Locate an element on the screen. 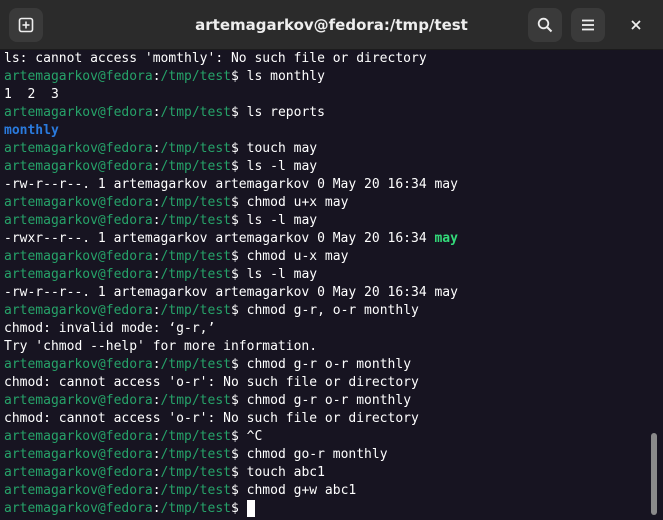 The height and width of the screenshot is (520, 663). output-text: 1 2 3 is located at coordinates (31, 94).